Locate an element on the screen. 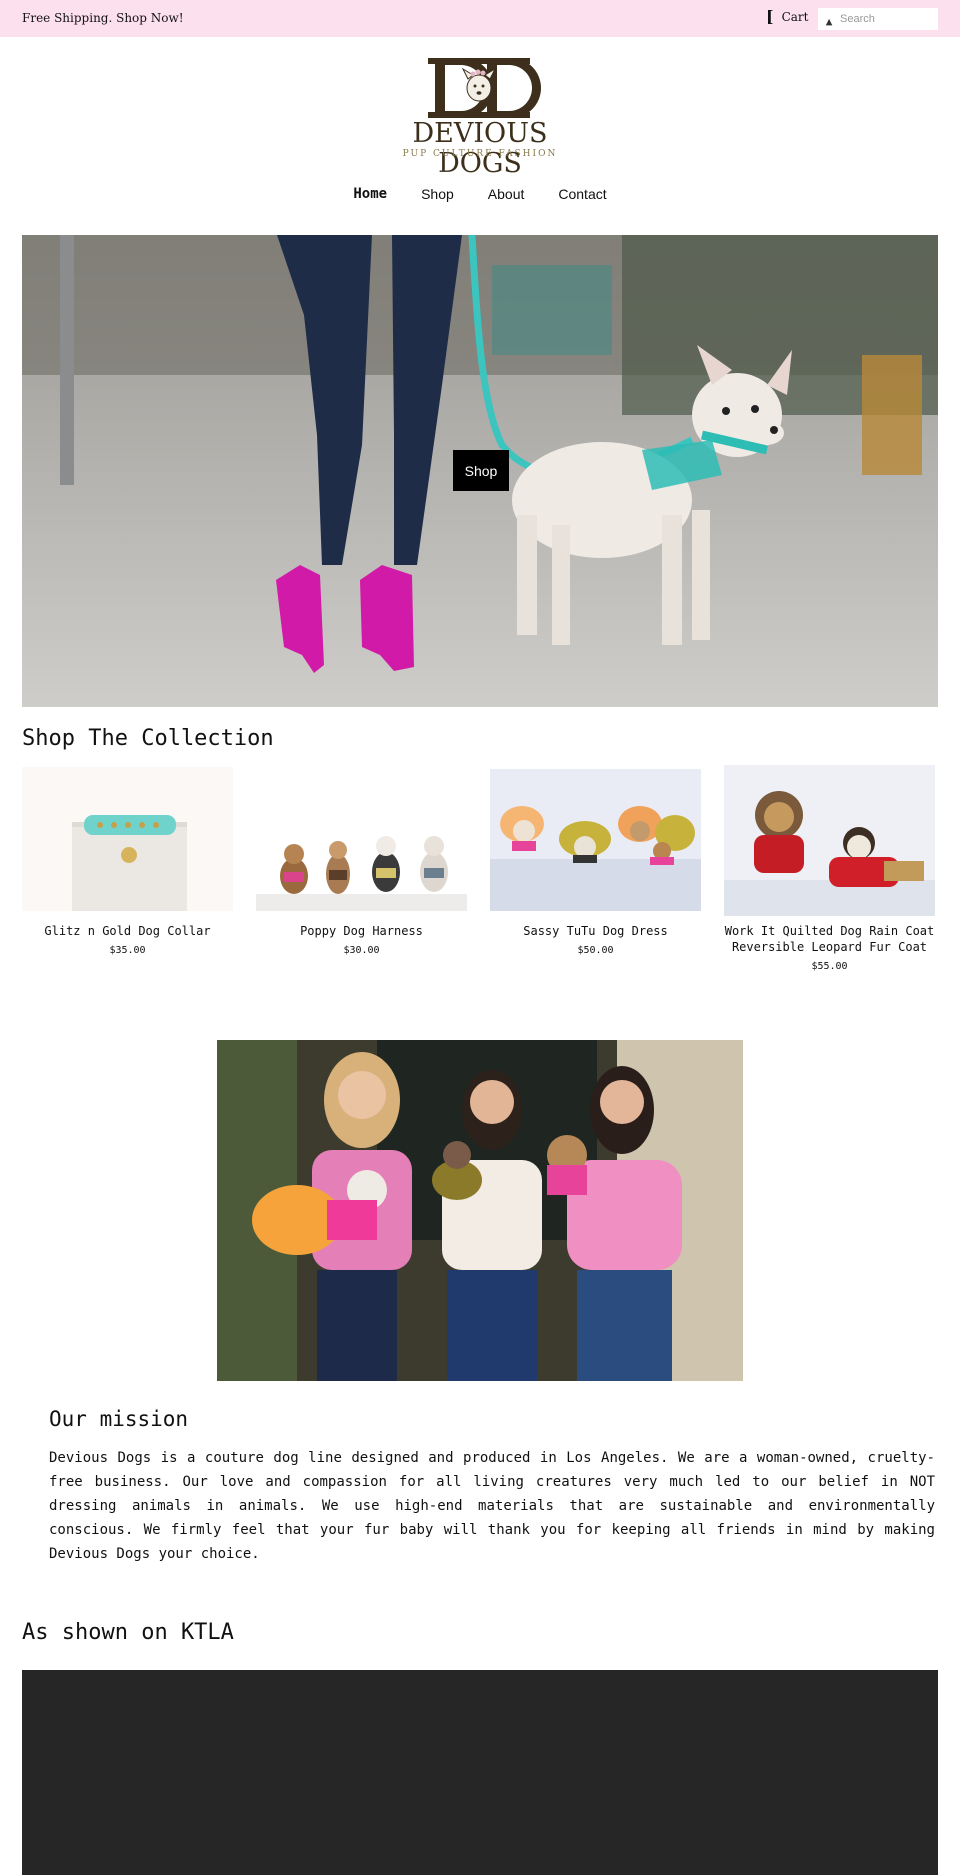 Image resolution: width=960 pixels, height=1875 pixels. product-price: $55.00 is located at coordinates (829, 966).